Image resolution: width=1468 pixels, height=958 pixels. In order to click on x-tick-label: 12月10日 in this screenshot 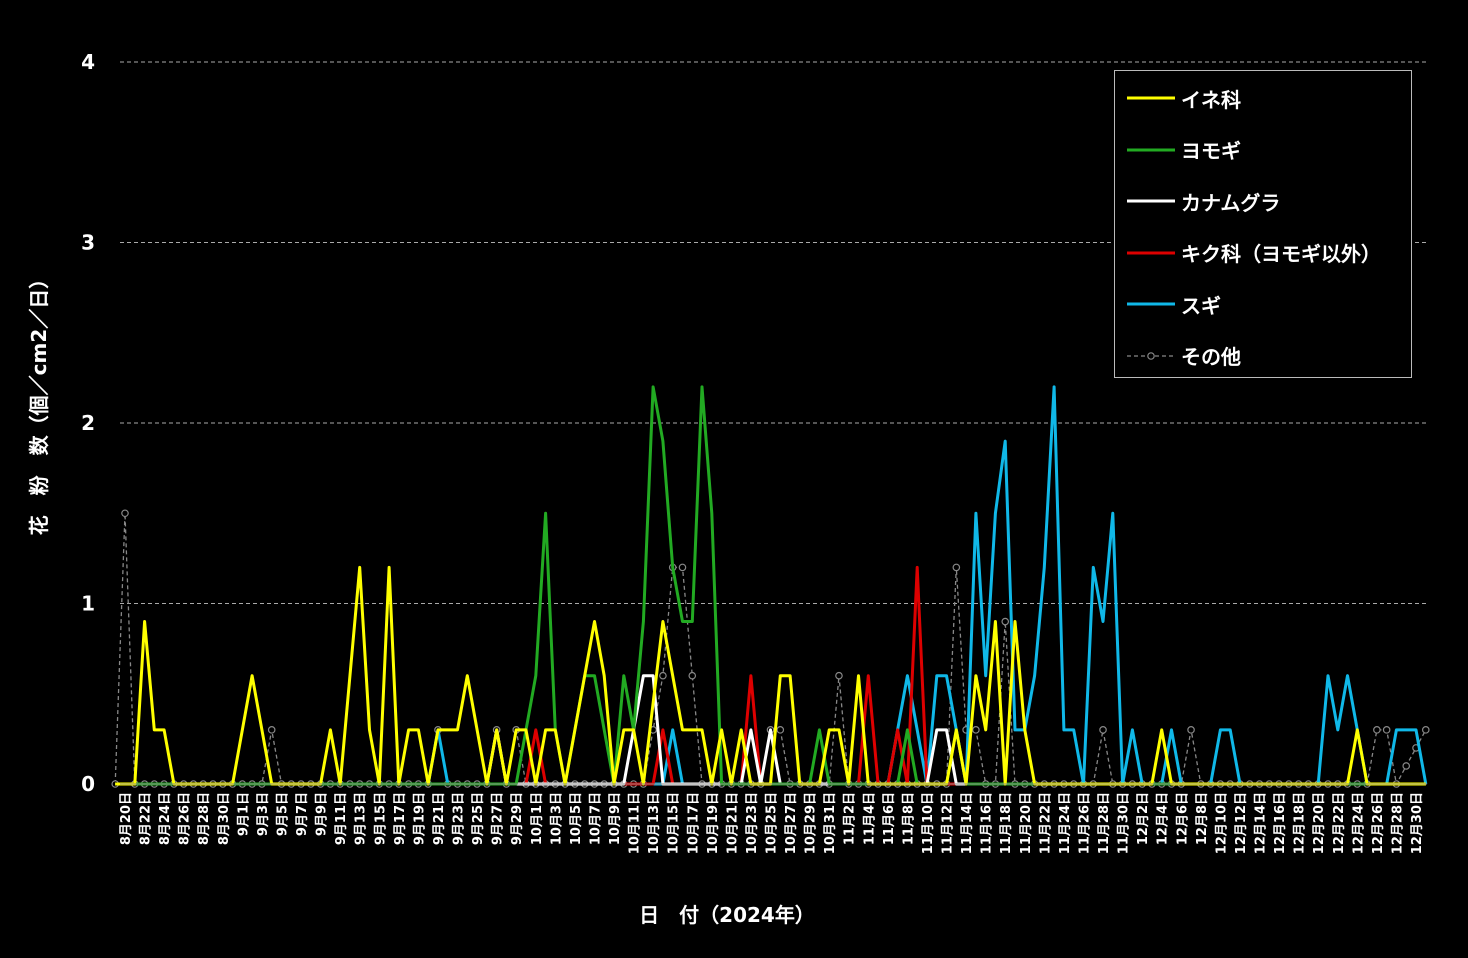, I will do `click(1221, 823)`.